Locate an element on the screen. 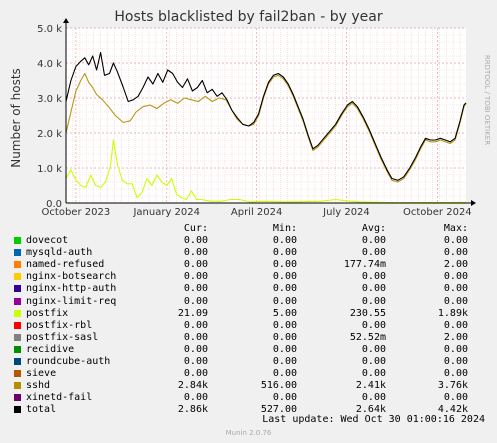 Image resolution: width=497 pixels, height=443 pixels. legend-swatch-total is located at coordinates (17, 410).